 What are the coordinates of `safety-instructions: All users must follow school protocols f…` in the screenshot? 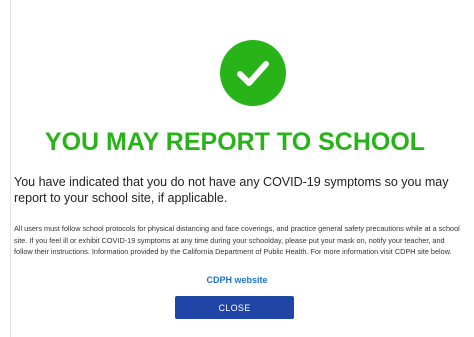 It's located at (237, 240).